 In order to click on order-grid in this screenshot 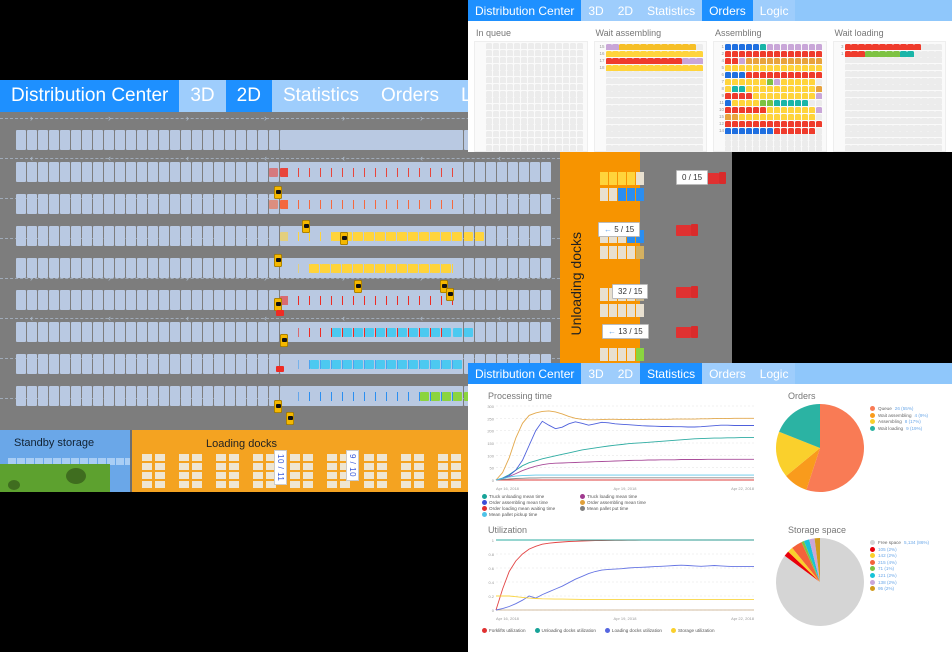, I will do `click(531, 96)`.